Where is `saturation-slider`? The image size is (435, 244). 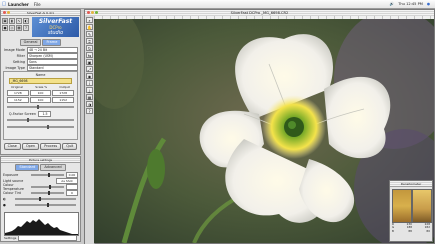
saturation-slider is located at coordinates (45, 204).